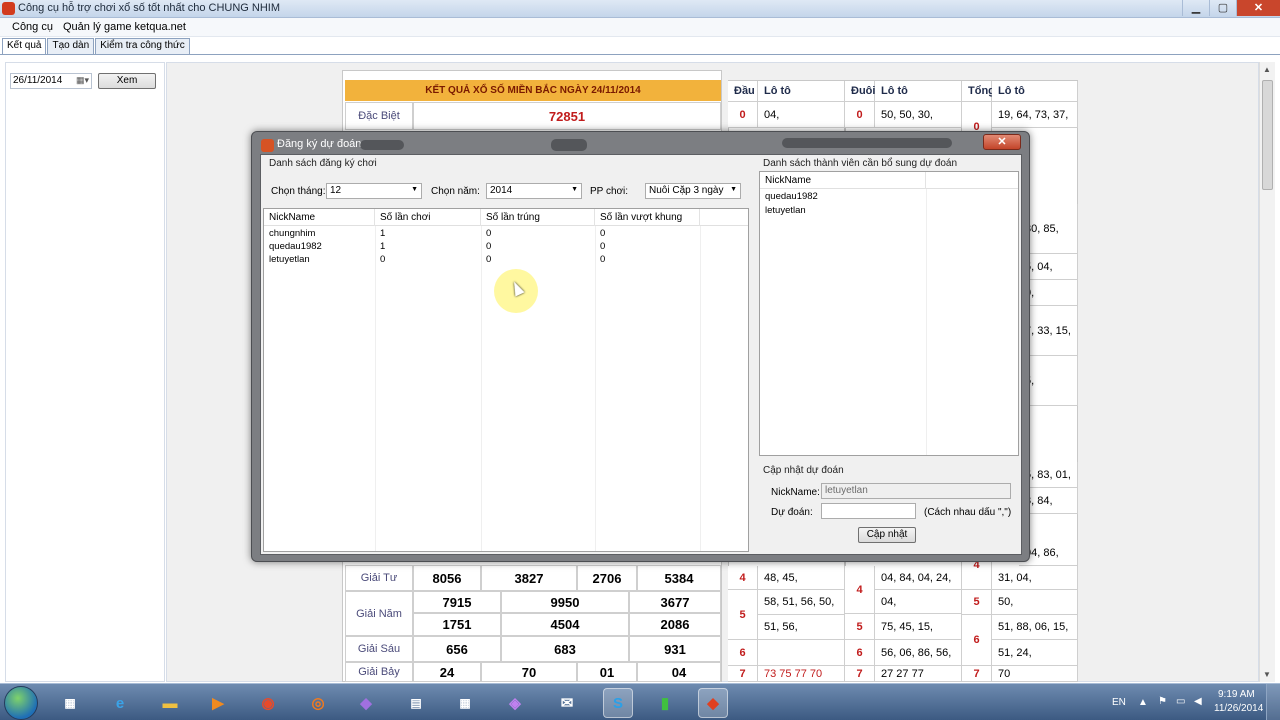 The height and width of the screenshot is (720, 1280). I want to click on member-row: letuyetlan, so click(783, 210).